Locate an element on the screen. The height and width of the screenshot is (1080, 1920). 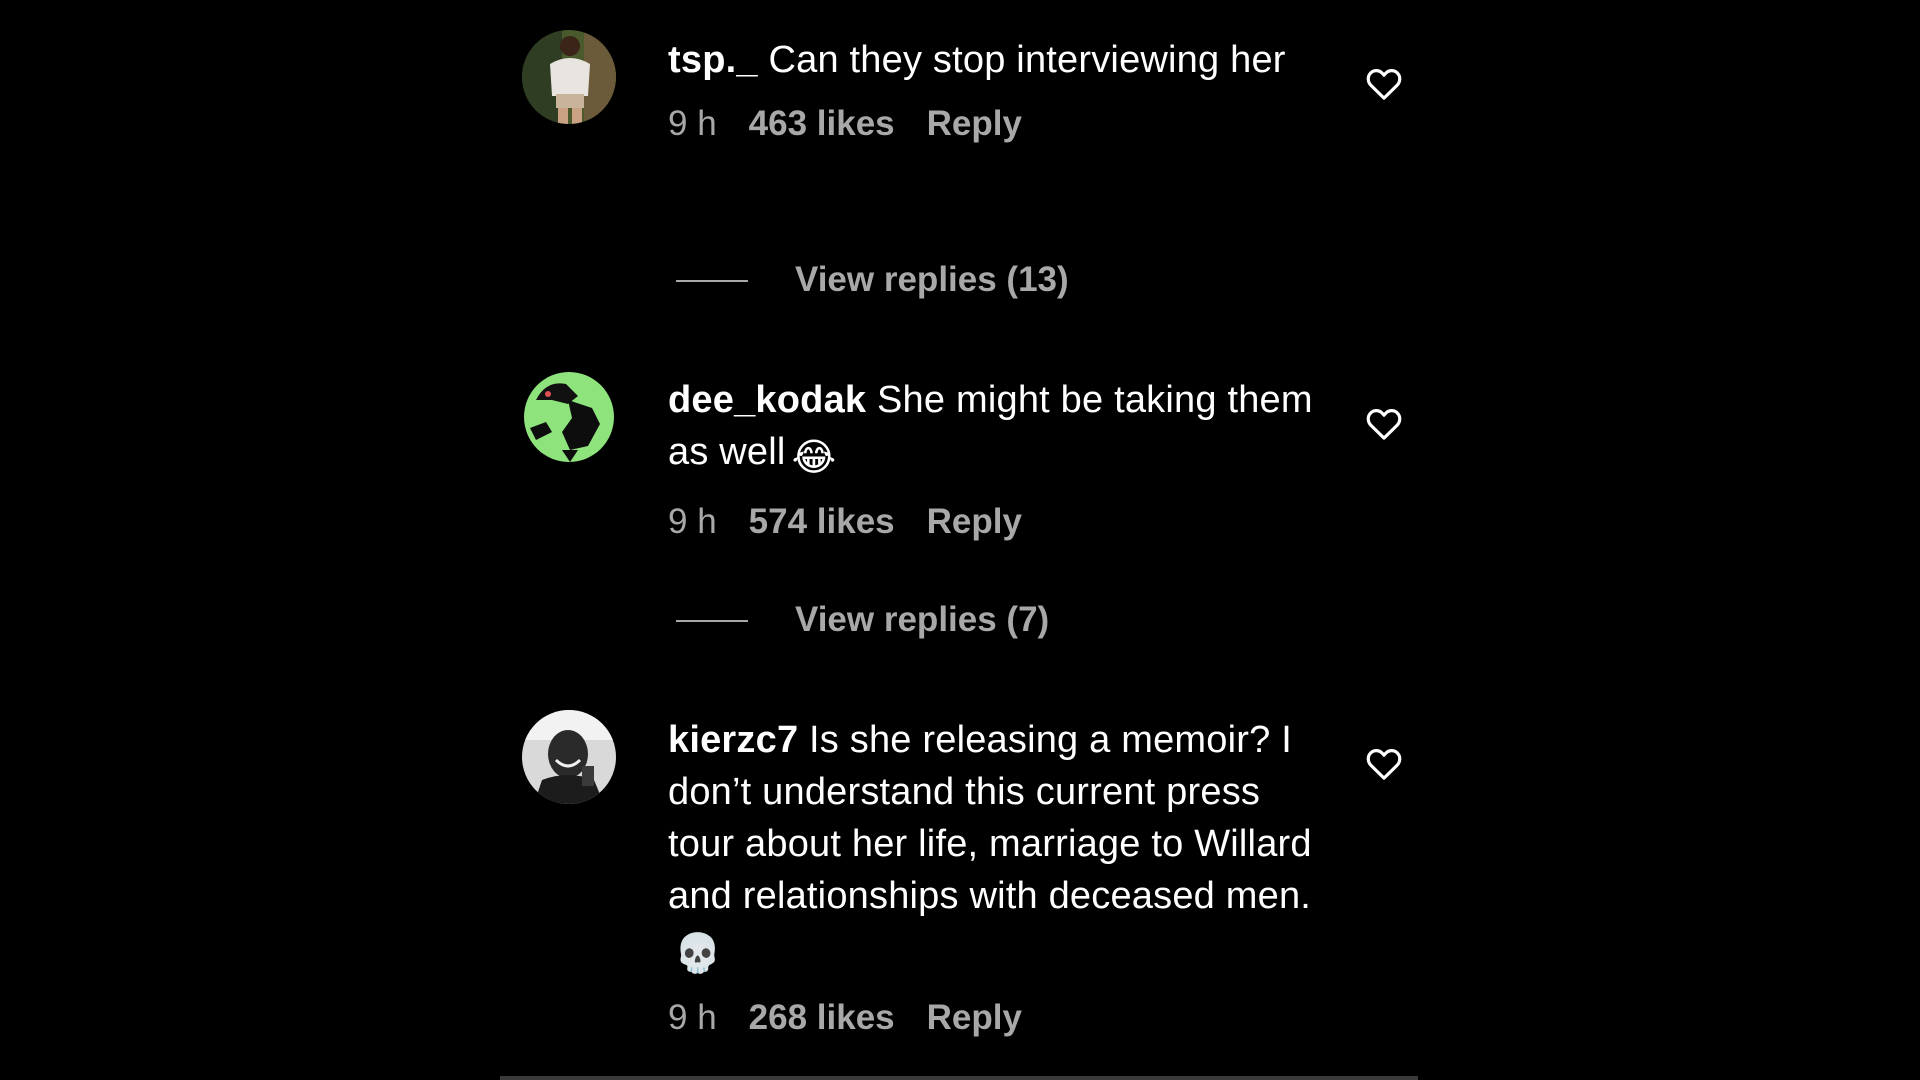
comment-meta: 9 h 463 likes Reply is located at coordinates (998, 124).